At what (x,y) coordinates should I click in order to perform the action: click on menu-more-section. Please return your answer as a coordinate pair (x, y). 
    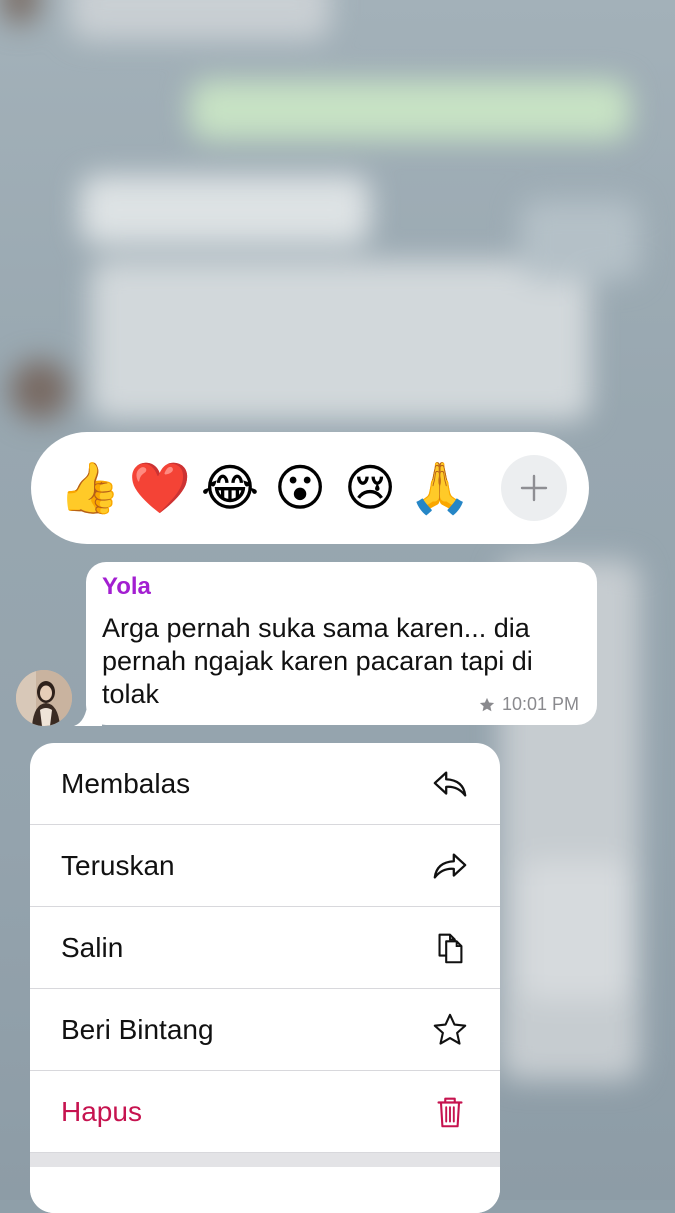
    Looking at the image, I should click on (265, 1190).